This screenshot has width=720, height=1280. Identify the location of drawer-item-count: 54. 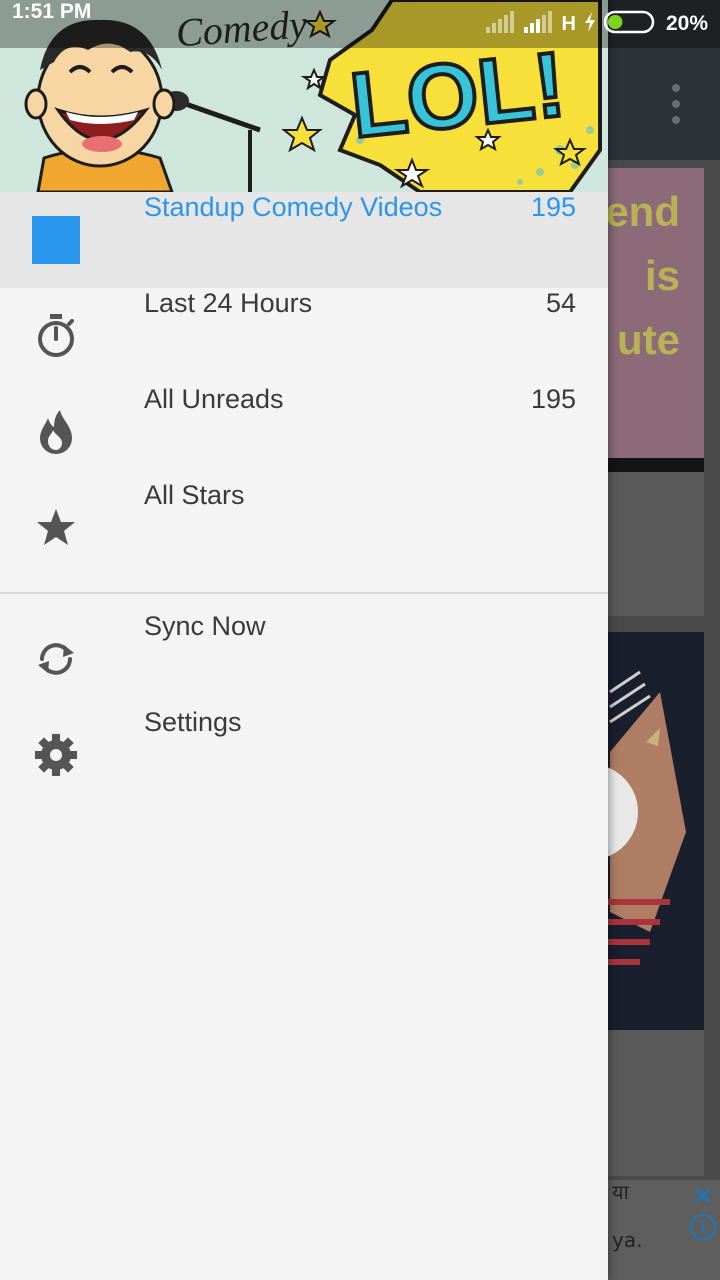
(560, 303).